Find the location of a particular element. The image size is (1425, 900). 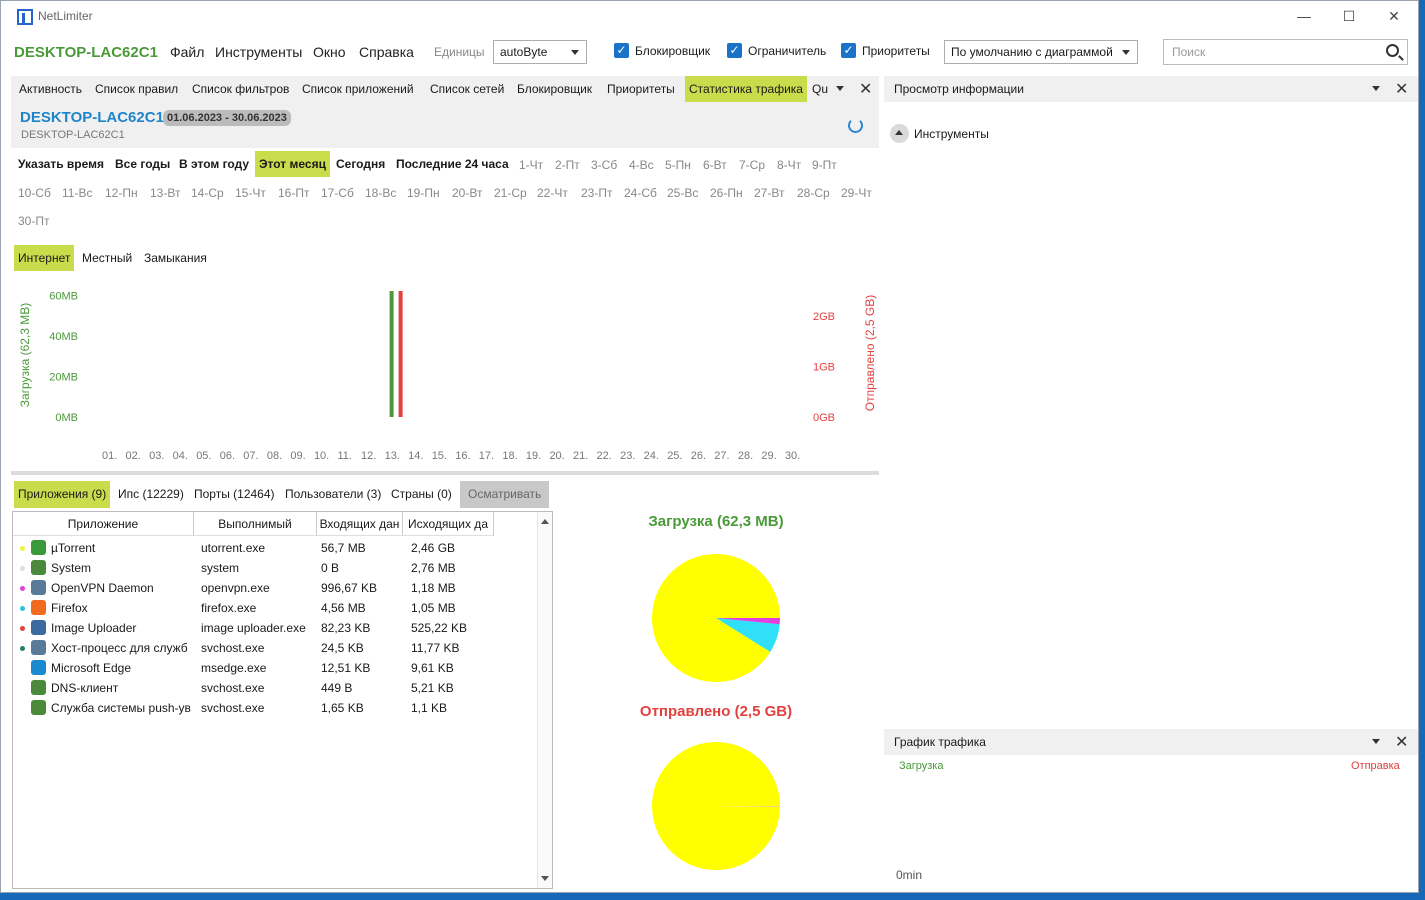

tab-blocker: Блокировщик is located at coordinates (554, 89).